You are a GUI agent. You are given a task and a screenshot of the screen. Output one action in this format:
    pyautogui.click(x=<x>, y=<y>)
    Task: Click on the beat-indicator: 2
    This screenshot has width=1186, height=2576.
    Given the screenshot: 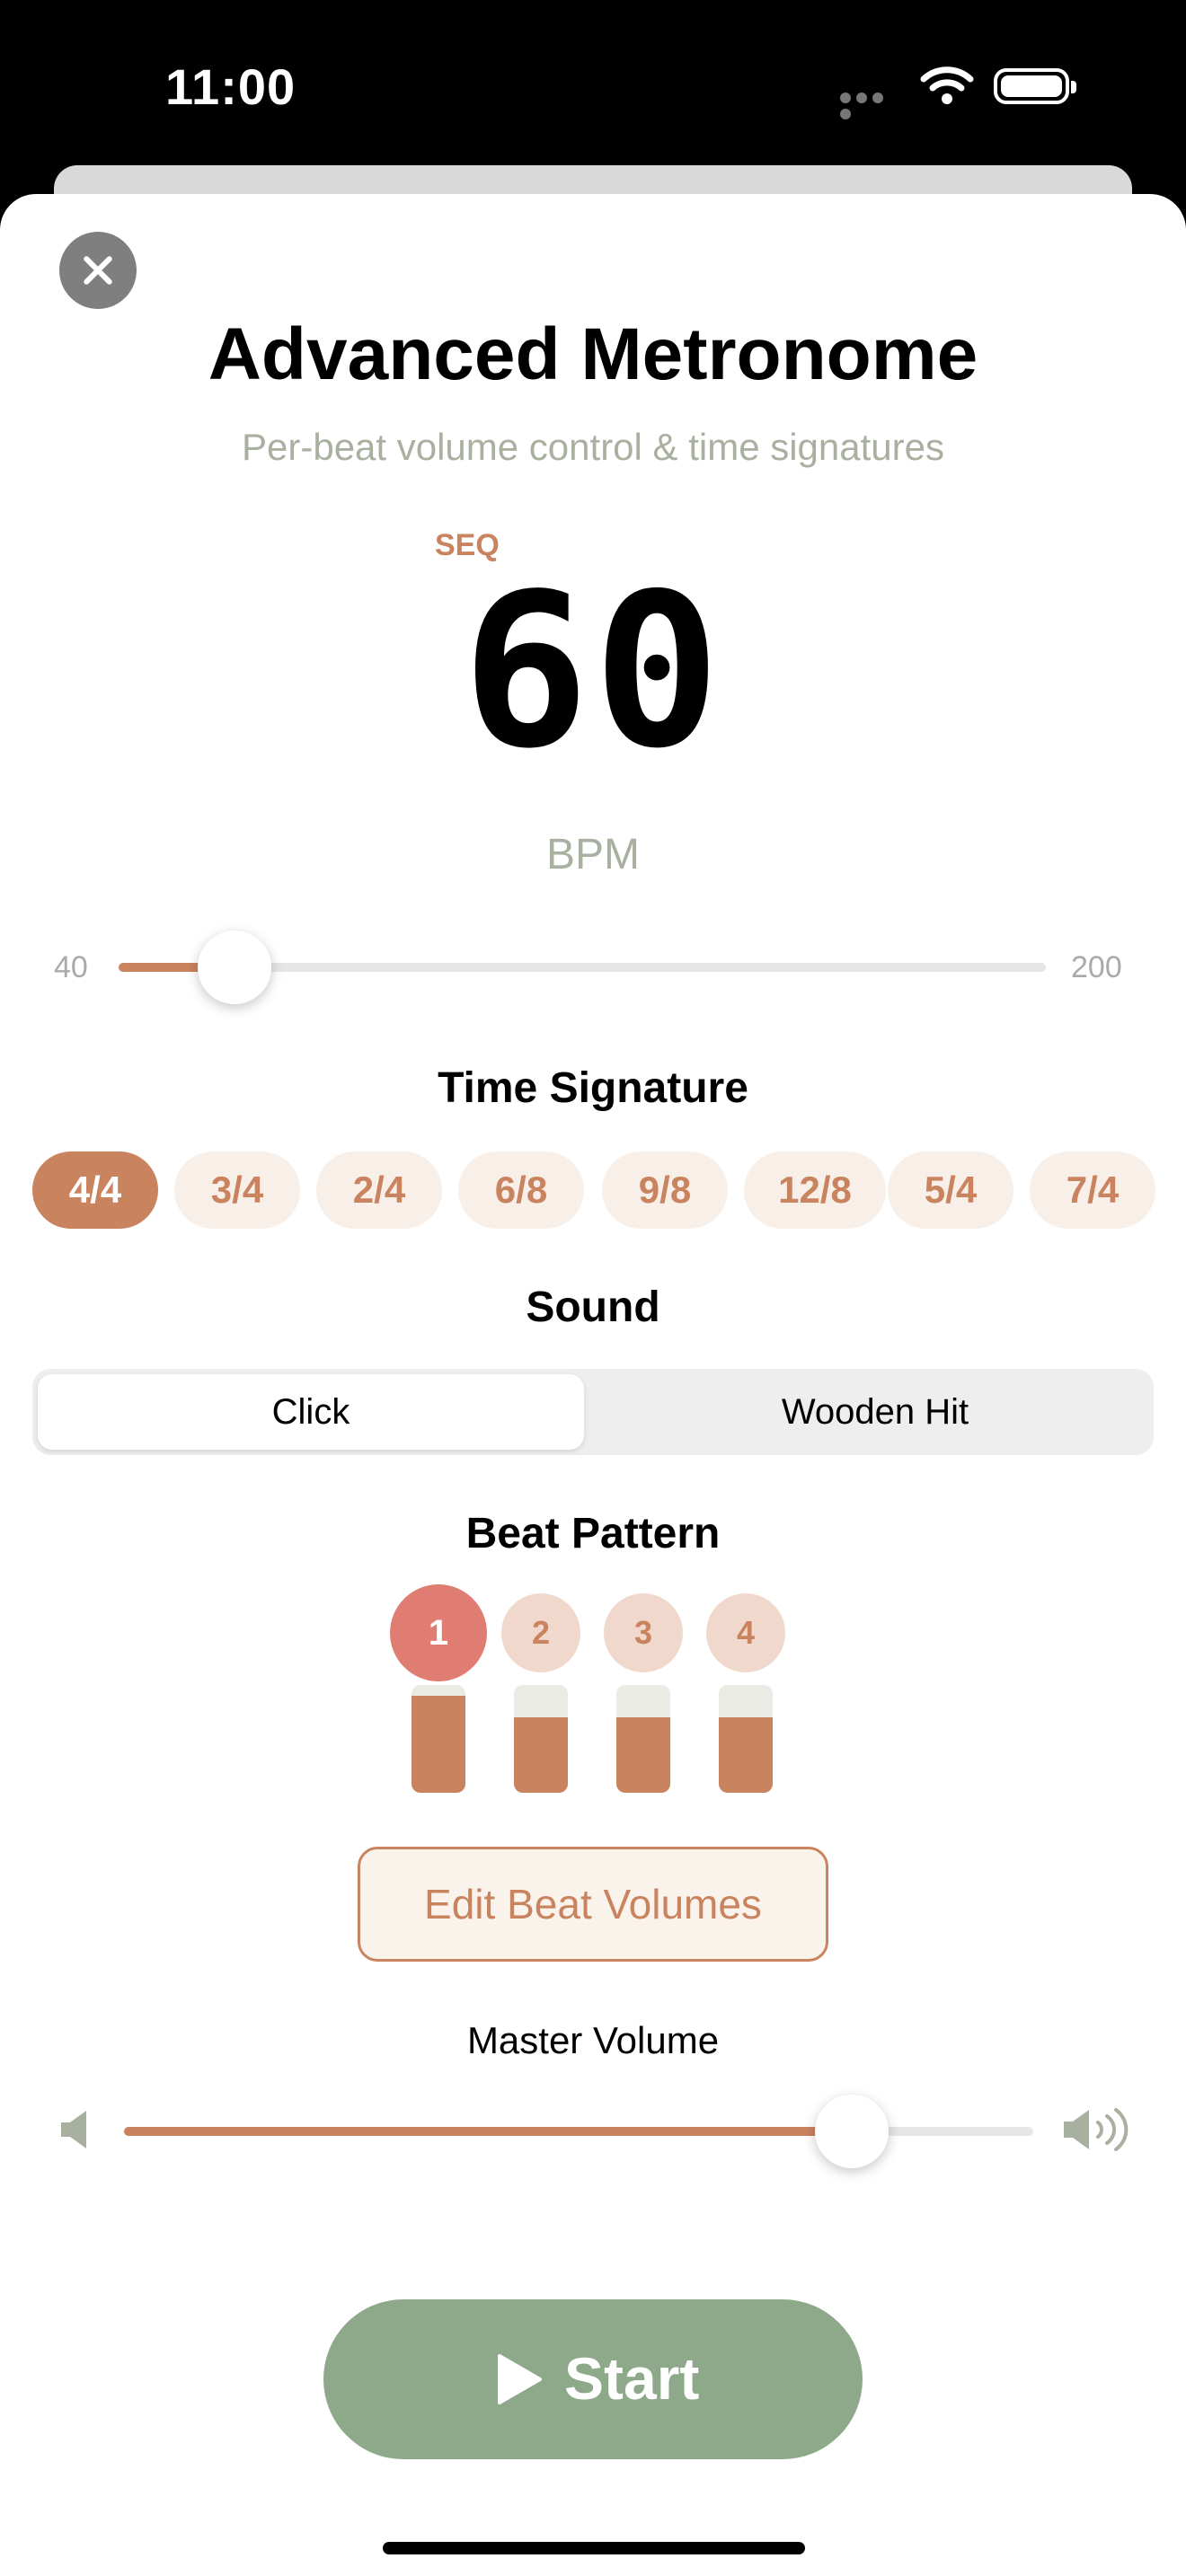 What is the action you would take?
    pyautogui.click(x=540, y=1632)
    